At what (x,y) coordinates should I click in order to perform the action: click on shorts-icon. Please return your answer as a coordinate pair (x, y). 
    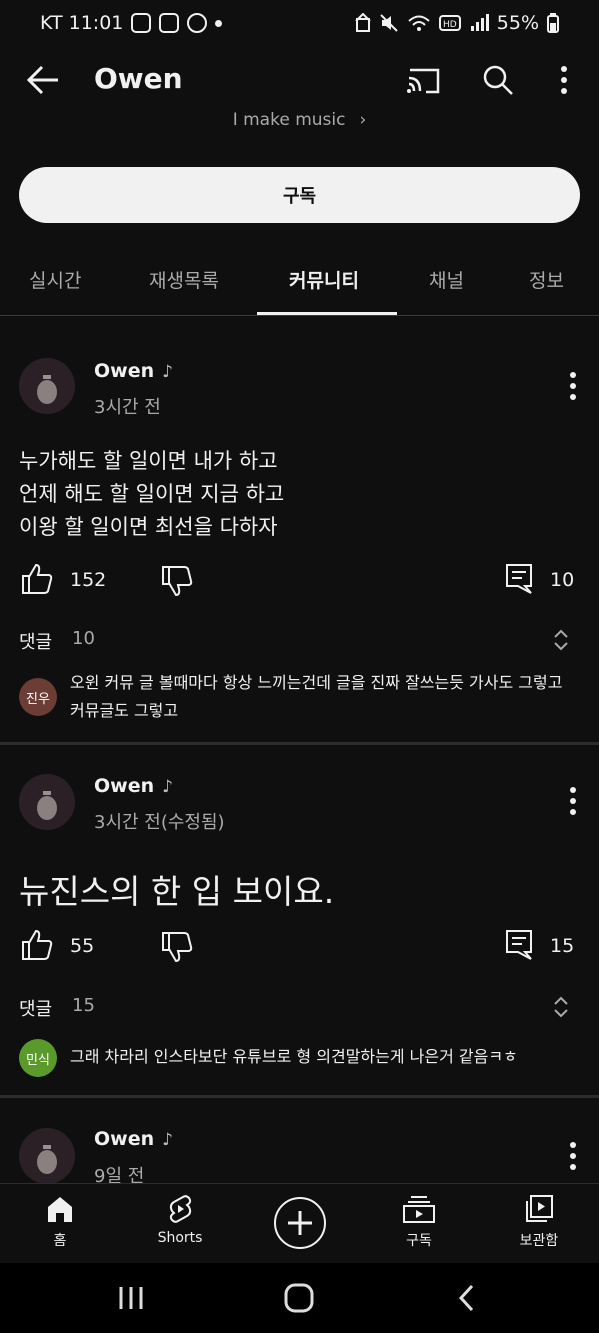
    Looking at the image, I should click on (180, 1209).